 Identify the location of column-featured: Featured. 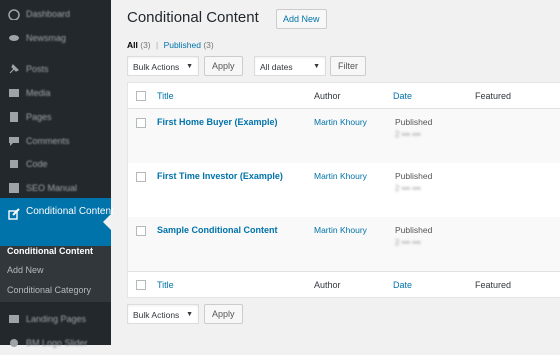
(493, 96).